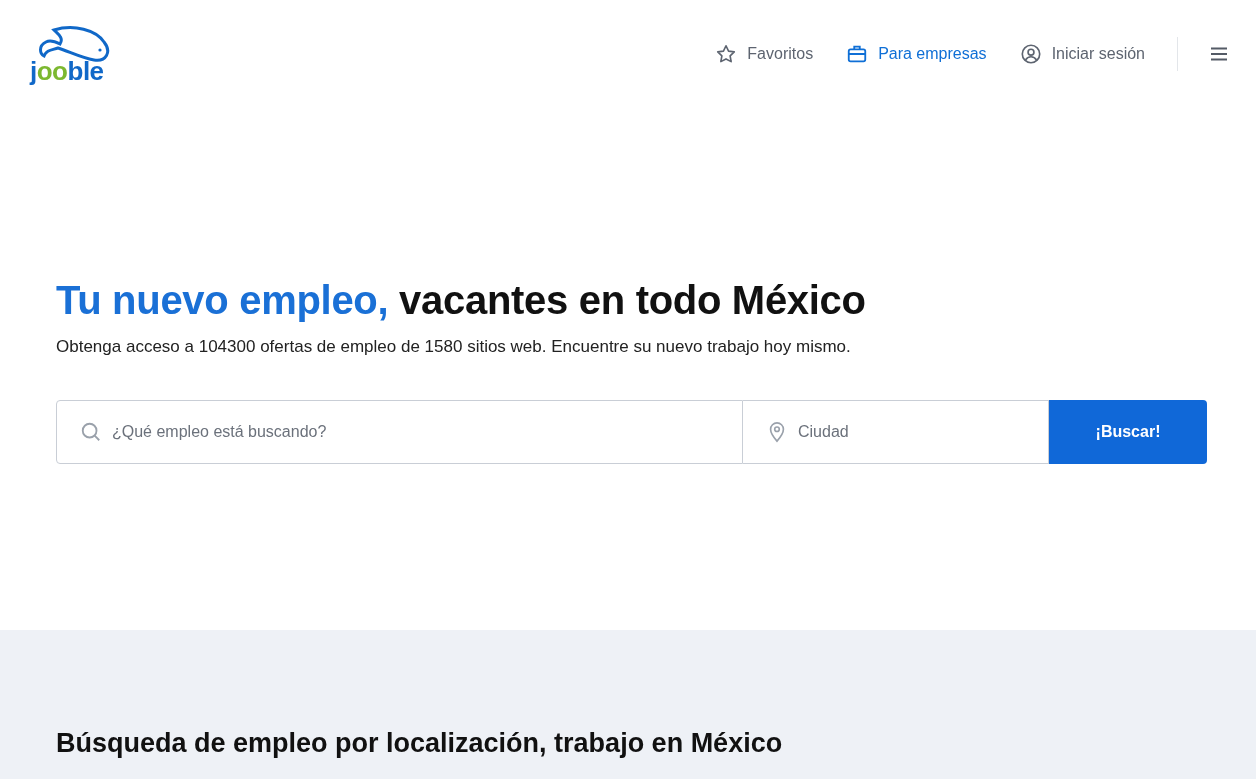 The height and width of the screenshot is (779, 1256). Describe the element at coordinates (454, 347) in the screenshot. I see `hero-subtitle: Obtenga acceso a 104300 ofertas de empleo de 1580 sitios web. Encuentre su nuevo trabajo hoy mismo.` at that location.